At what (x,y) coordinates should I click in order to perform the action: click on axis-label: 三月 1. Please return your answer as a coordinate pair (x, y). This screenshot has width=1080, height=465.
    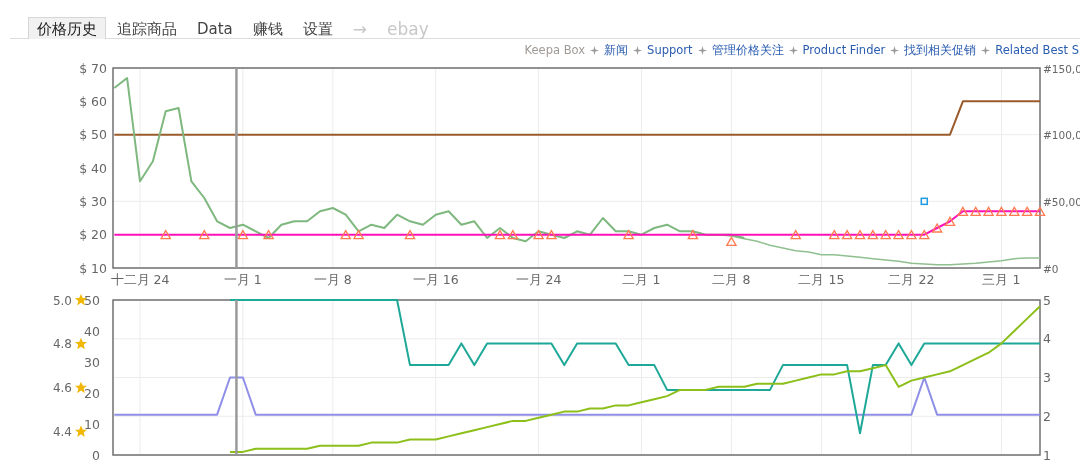
    Looking at the image, I should click on (1001, 279).